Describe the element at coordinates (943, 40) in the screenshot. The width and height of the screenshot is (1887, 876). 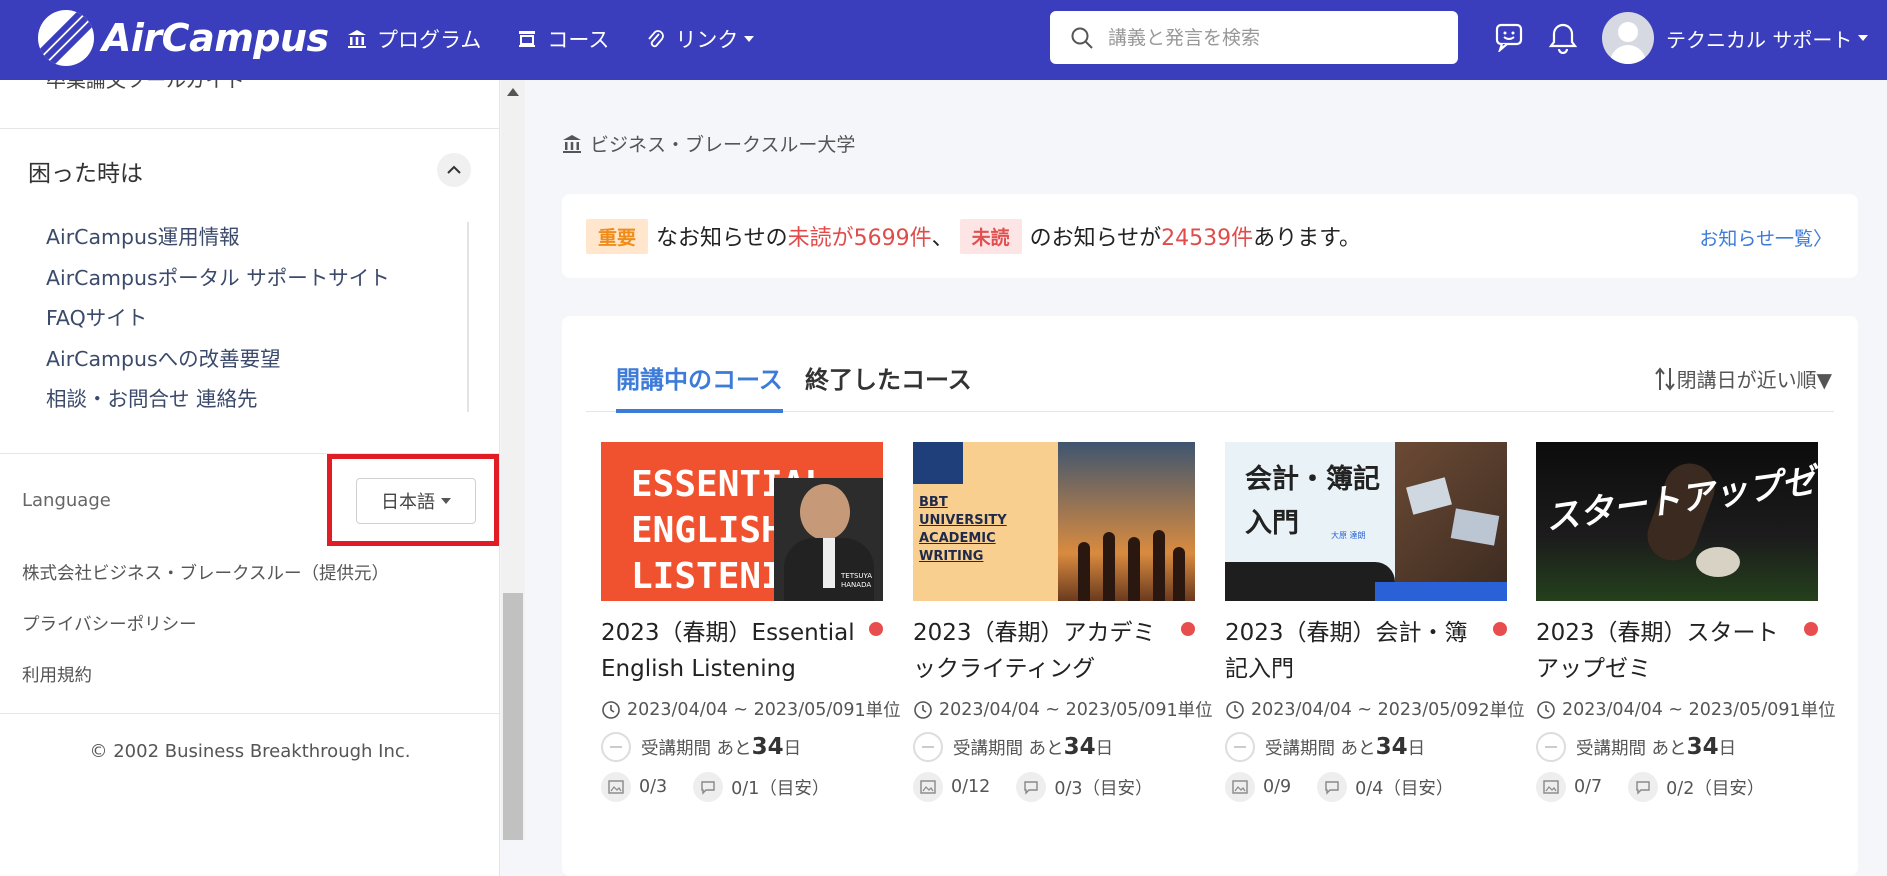
I see `top-header: AirCampus プログラム コース リンク テクニカル サポート` at that location.